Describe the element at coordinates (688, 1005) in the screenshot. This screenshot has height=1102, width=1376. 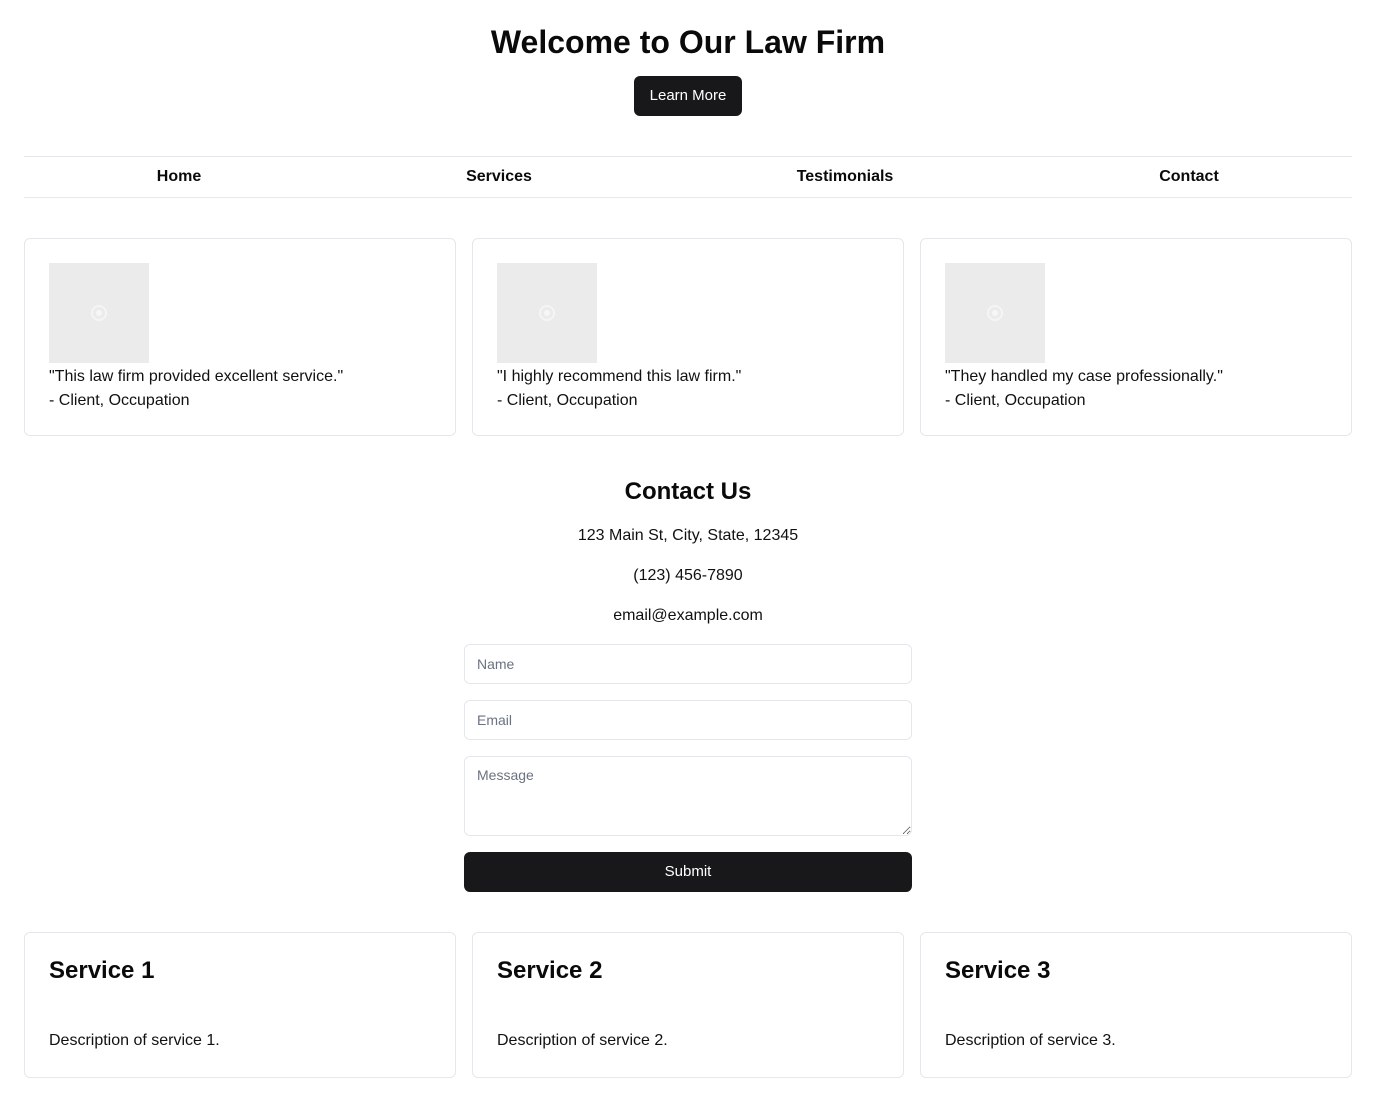
I see `service-card: Service 2 Description of service 2.` at that location.